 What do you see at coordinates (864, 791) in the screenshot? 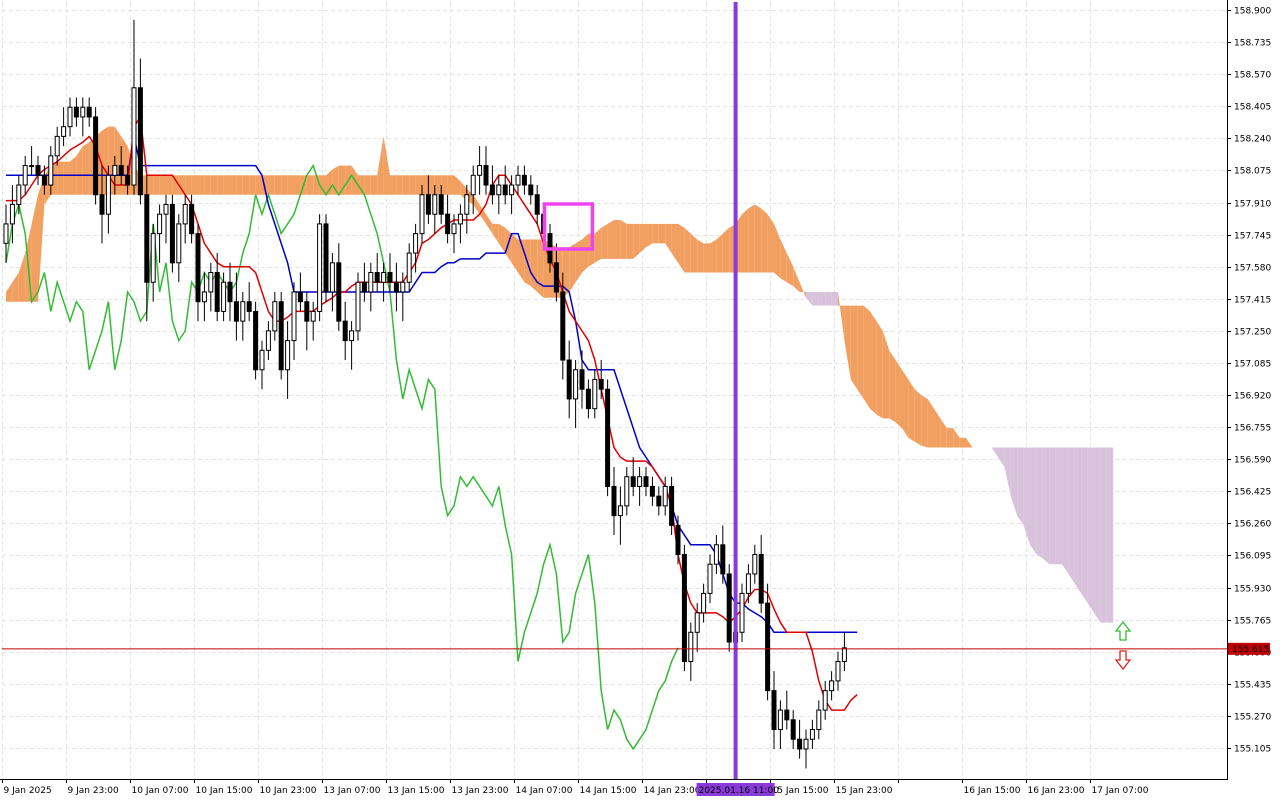
I see `time-tick-label: 15 Jan 23:00` at bounding box center [864, 791].